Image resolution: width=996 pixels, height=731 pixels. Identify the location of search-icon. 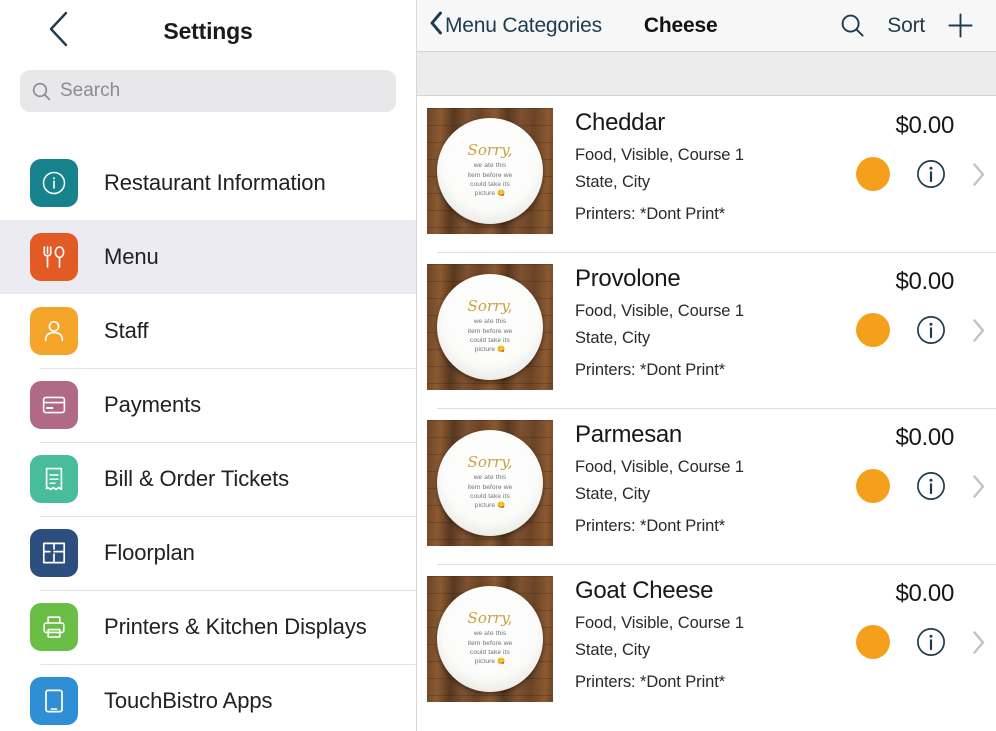
(852, 25).